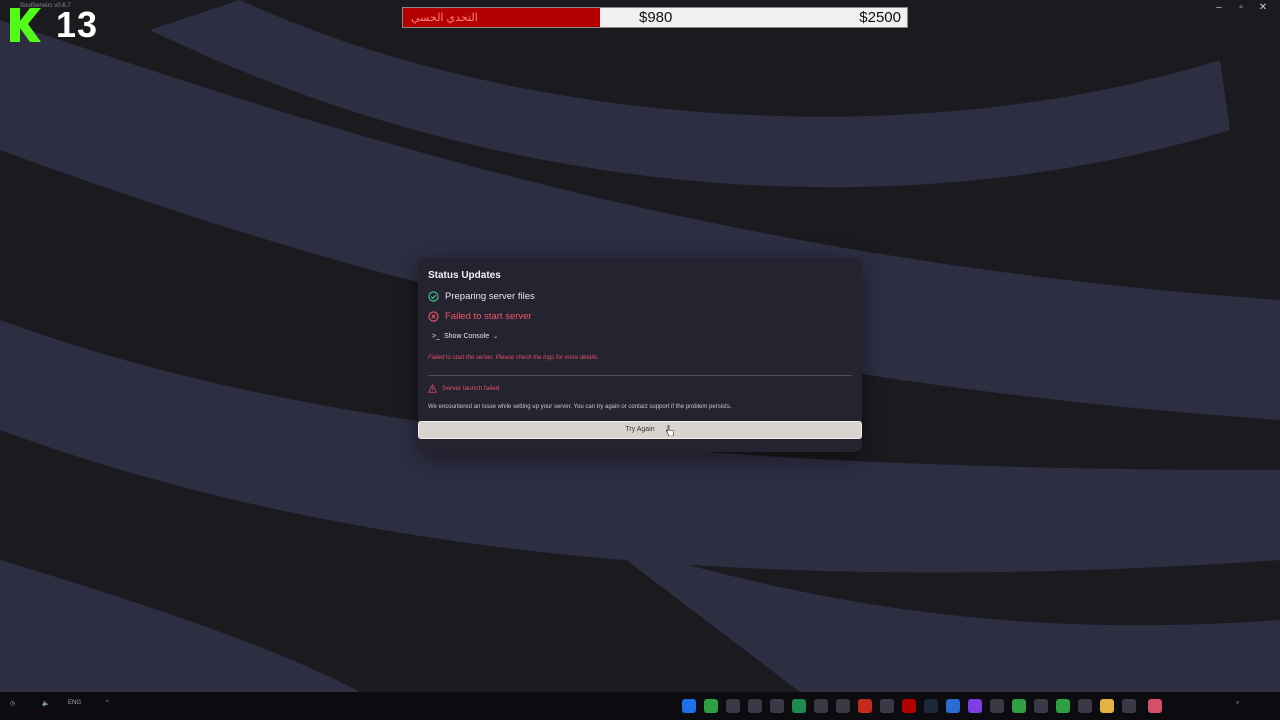 The height and width of the screenshot is (720, 1280). What do you see at coordinates (496, 337) in the screenshot?
I see `chevron-down-icon: ⌄` at bounding box center [496, 337].